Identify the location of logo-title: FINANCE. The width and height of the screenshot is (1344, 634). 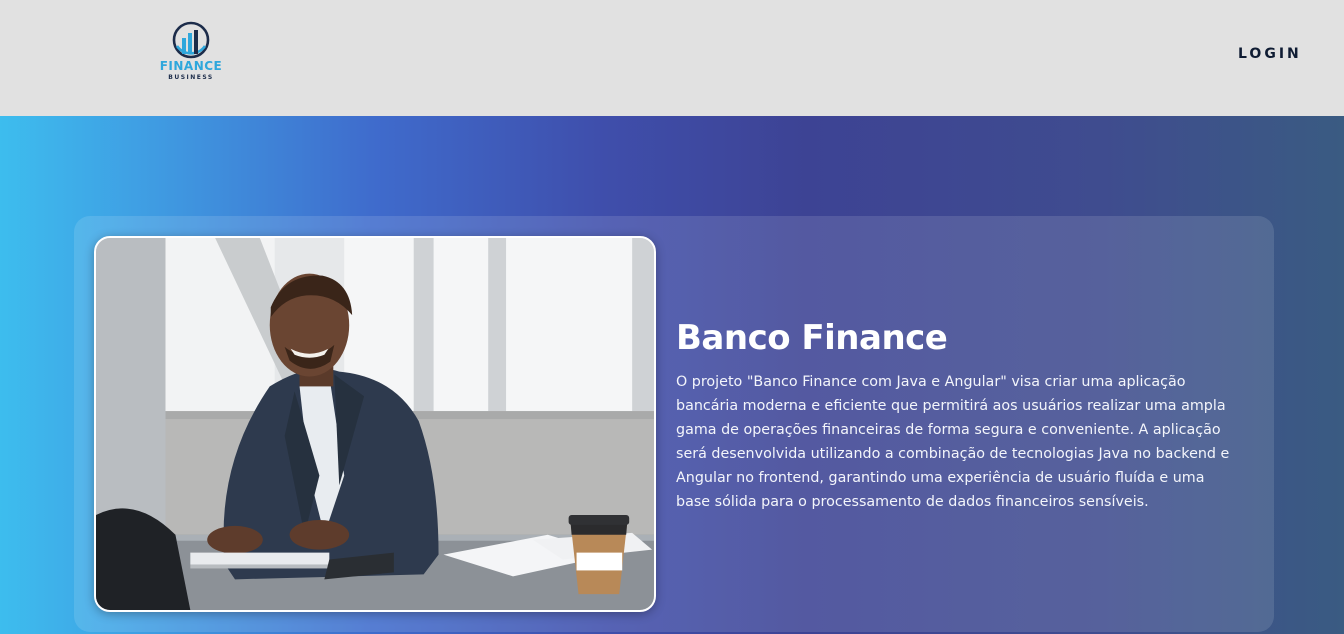
(191, 66).